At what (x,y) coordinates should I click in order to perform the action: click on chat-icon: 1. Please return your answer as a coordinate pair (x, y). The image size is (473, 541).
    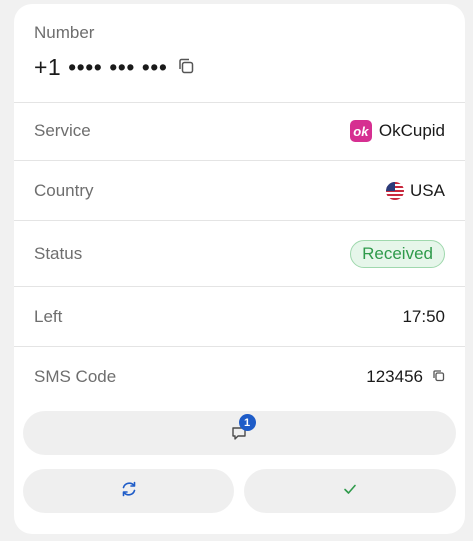
    Looking at the image, I should click on (243, 428).